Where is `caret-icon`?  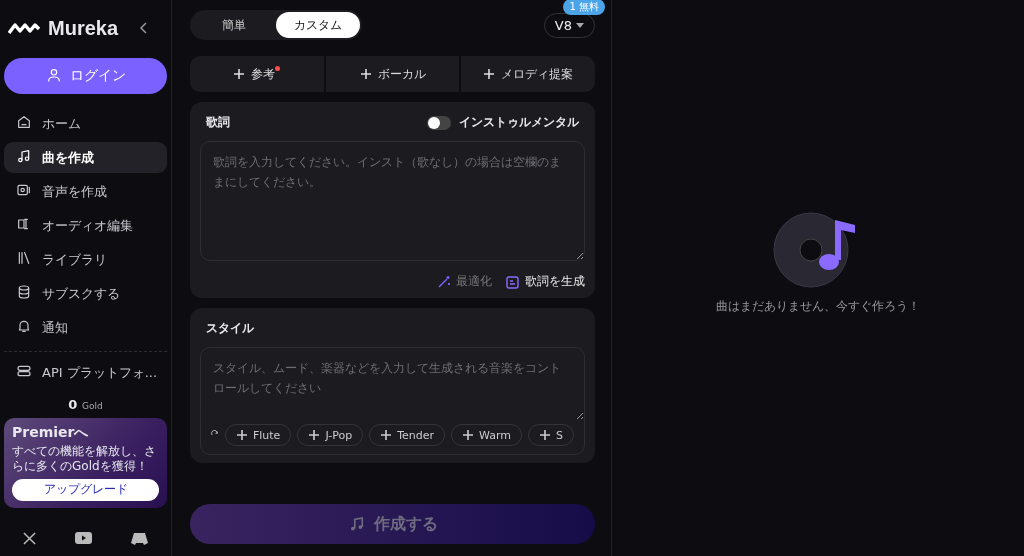 caret-icon is located at coordinates (580, 25).